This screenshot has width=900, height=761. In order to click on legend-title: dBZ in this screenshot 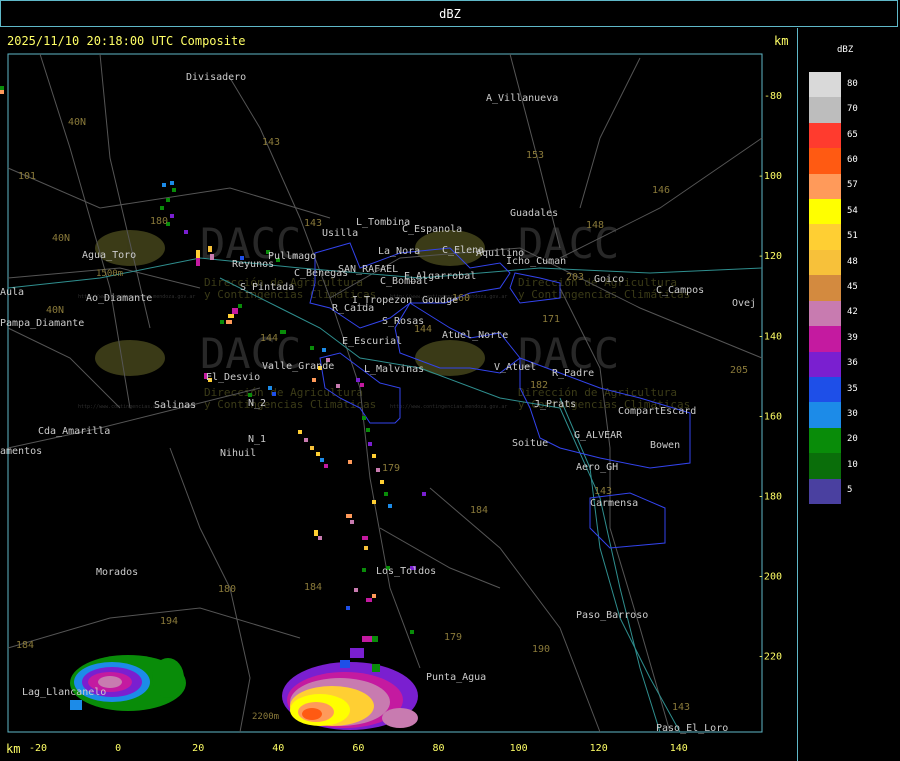, I will do `click(845, 50)`.